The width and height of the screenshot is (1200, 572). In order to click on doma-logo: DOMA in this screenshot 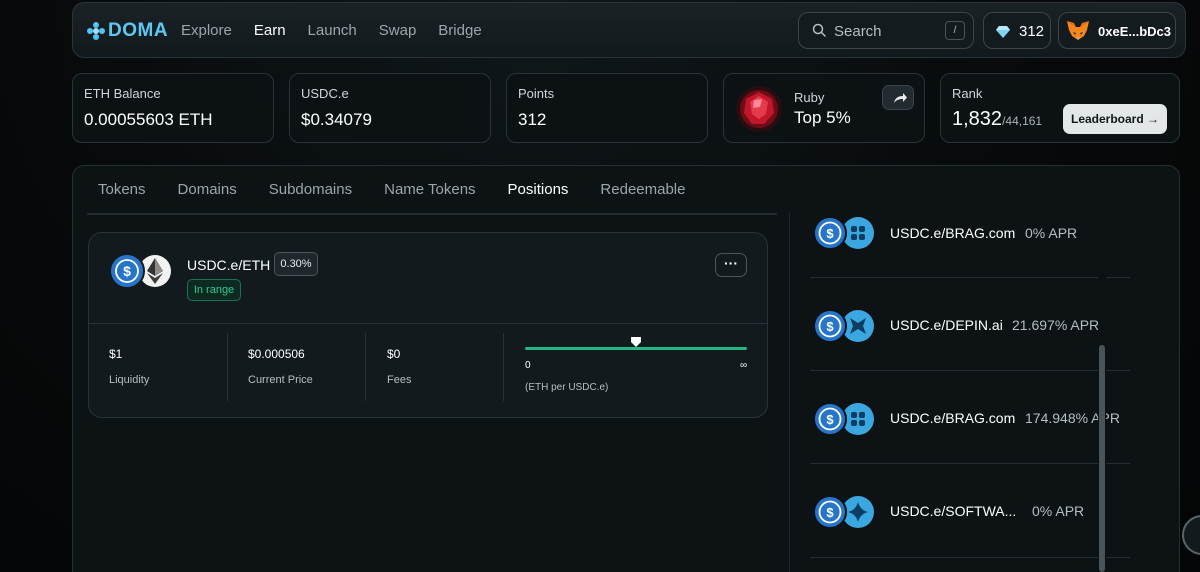, I will do `click(127, 31)`.